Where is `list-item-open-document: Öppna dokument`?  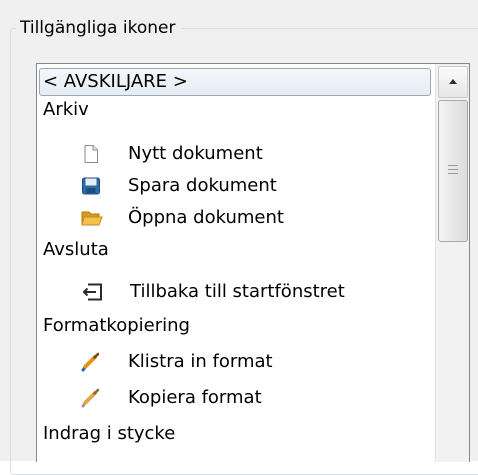
list-item-open-document: Öppna dokument is located at coordinates (235, 218).